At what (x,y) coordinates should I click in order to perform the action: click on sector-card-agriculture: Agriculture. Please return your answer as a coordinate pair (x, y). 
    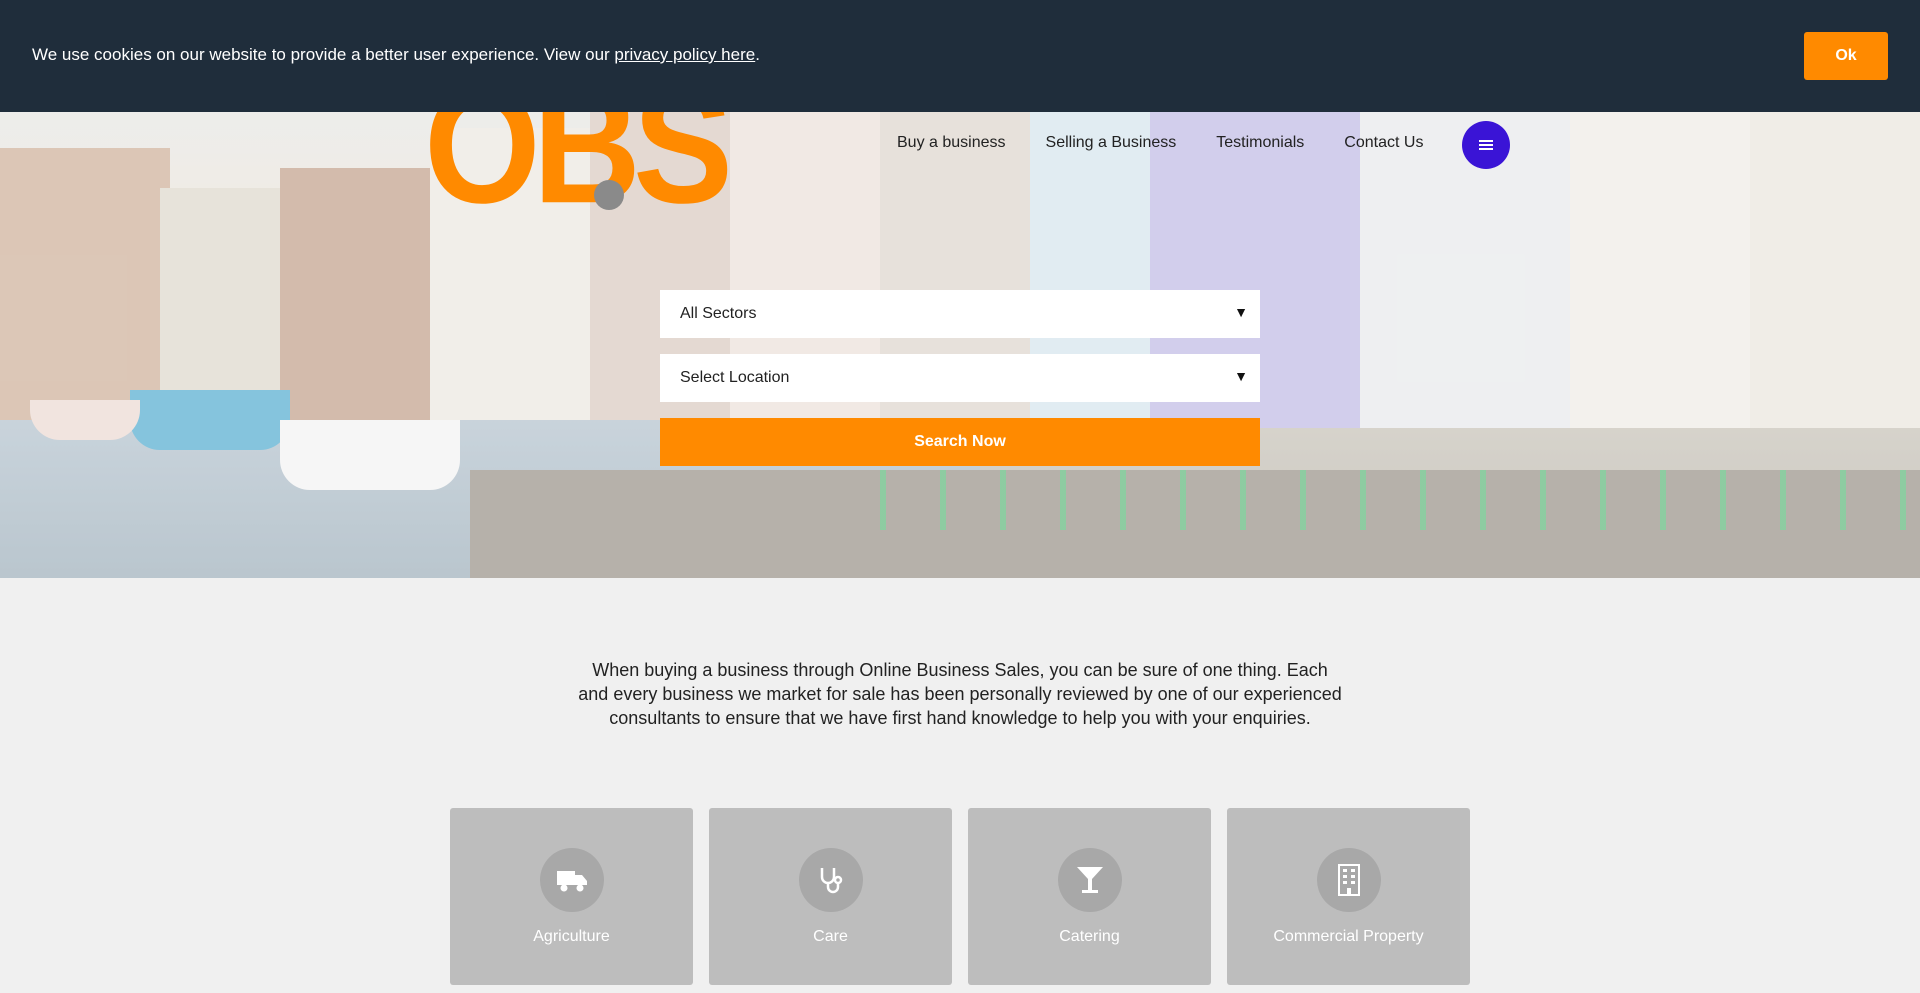
    Looking at the image, I should click on (571, 896).